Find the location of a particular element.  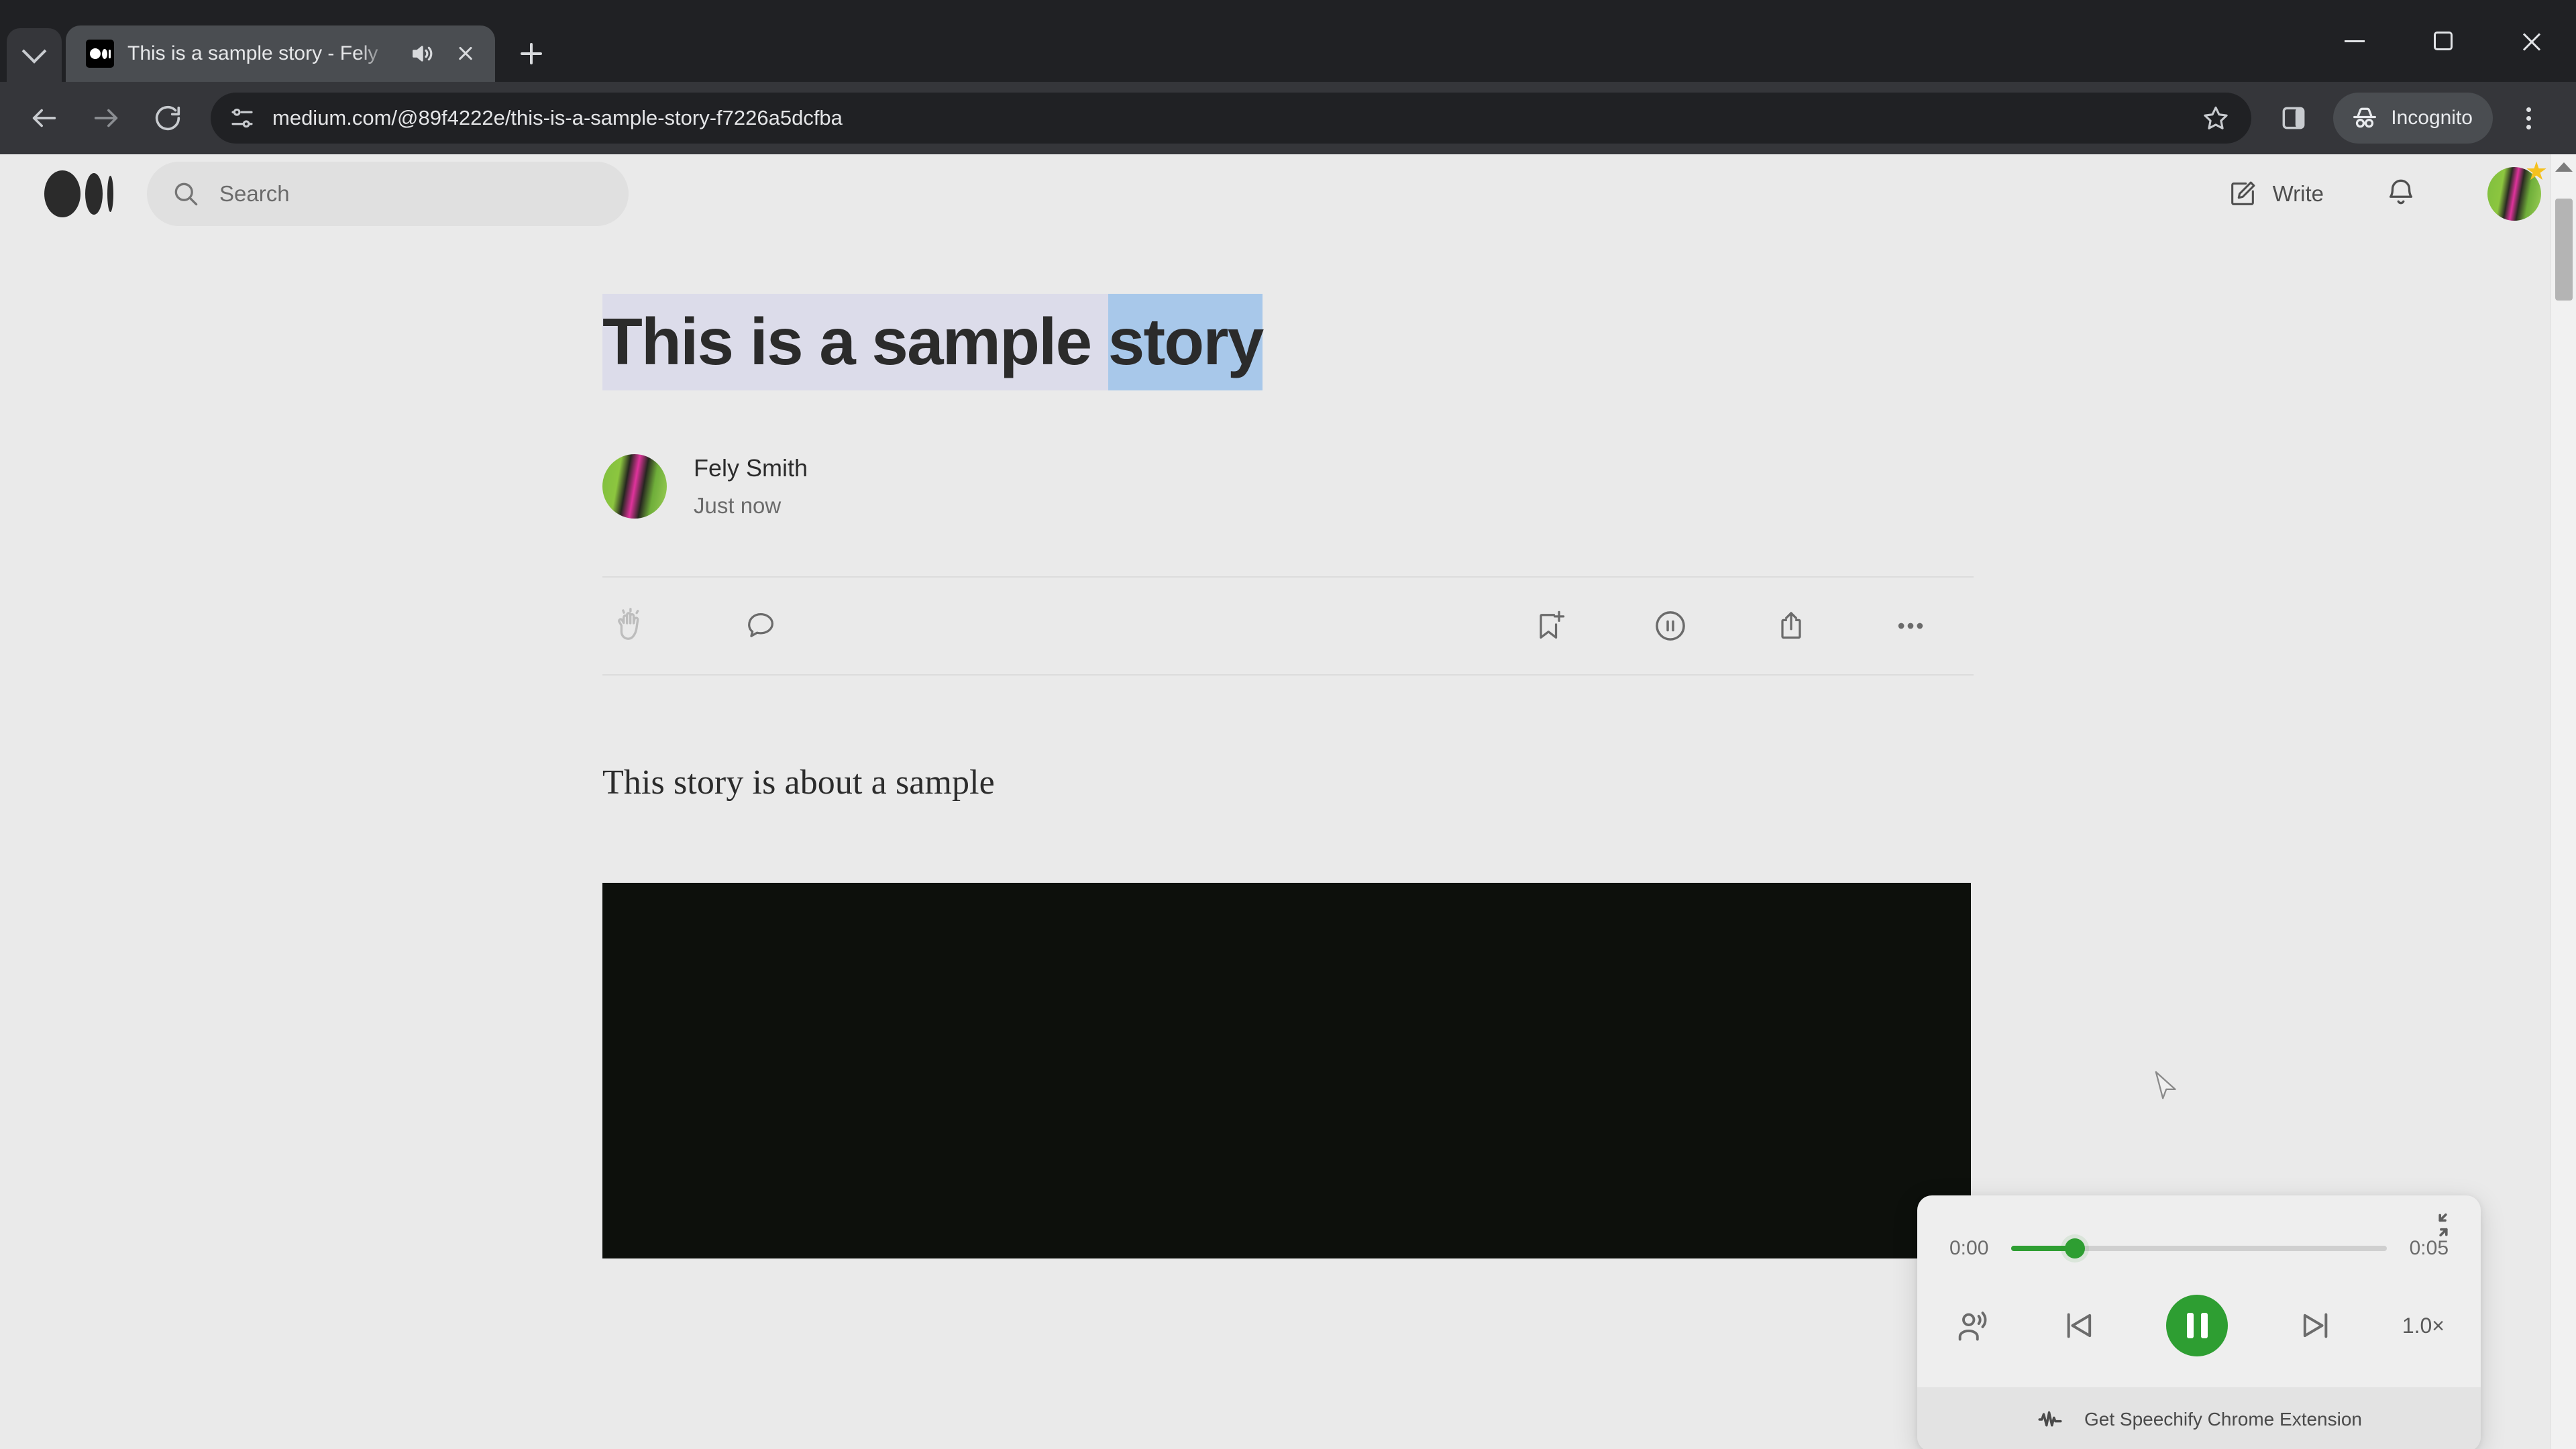

forward-arrow-icon is located at coordinates (106, 118).